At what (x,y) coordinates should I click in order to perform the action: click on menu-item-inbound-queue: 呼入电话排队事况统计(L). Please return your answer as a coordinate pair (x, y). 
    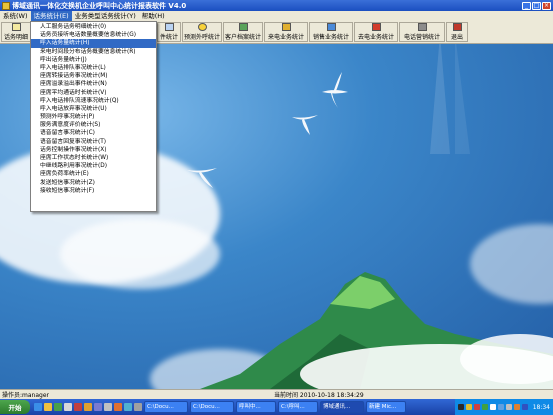
    Looking at the image, I should click on (93, 68).